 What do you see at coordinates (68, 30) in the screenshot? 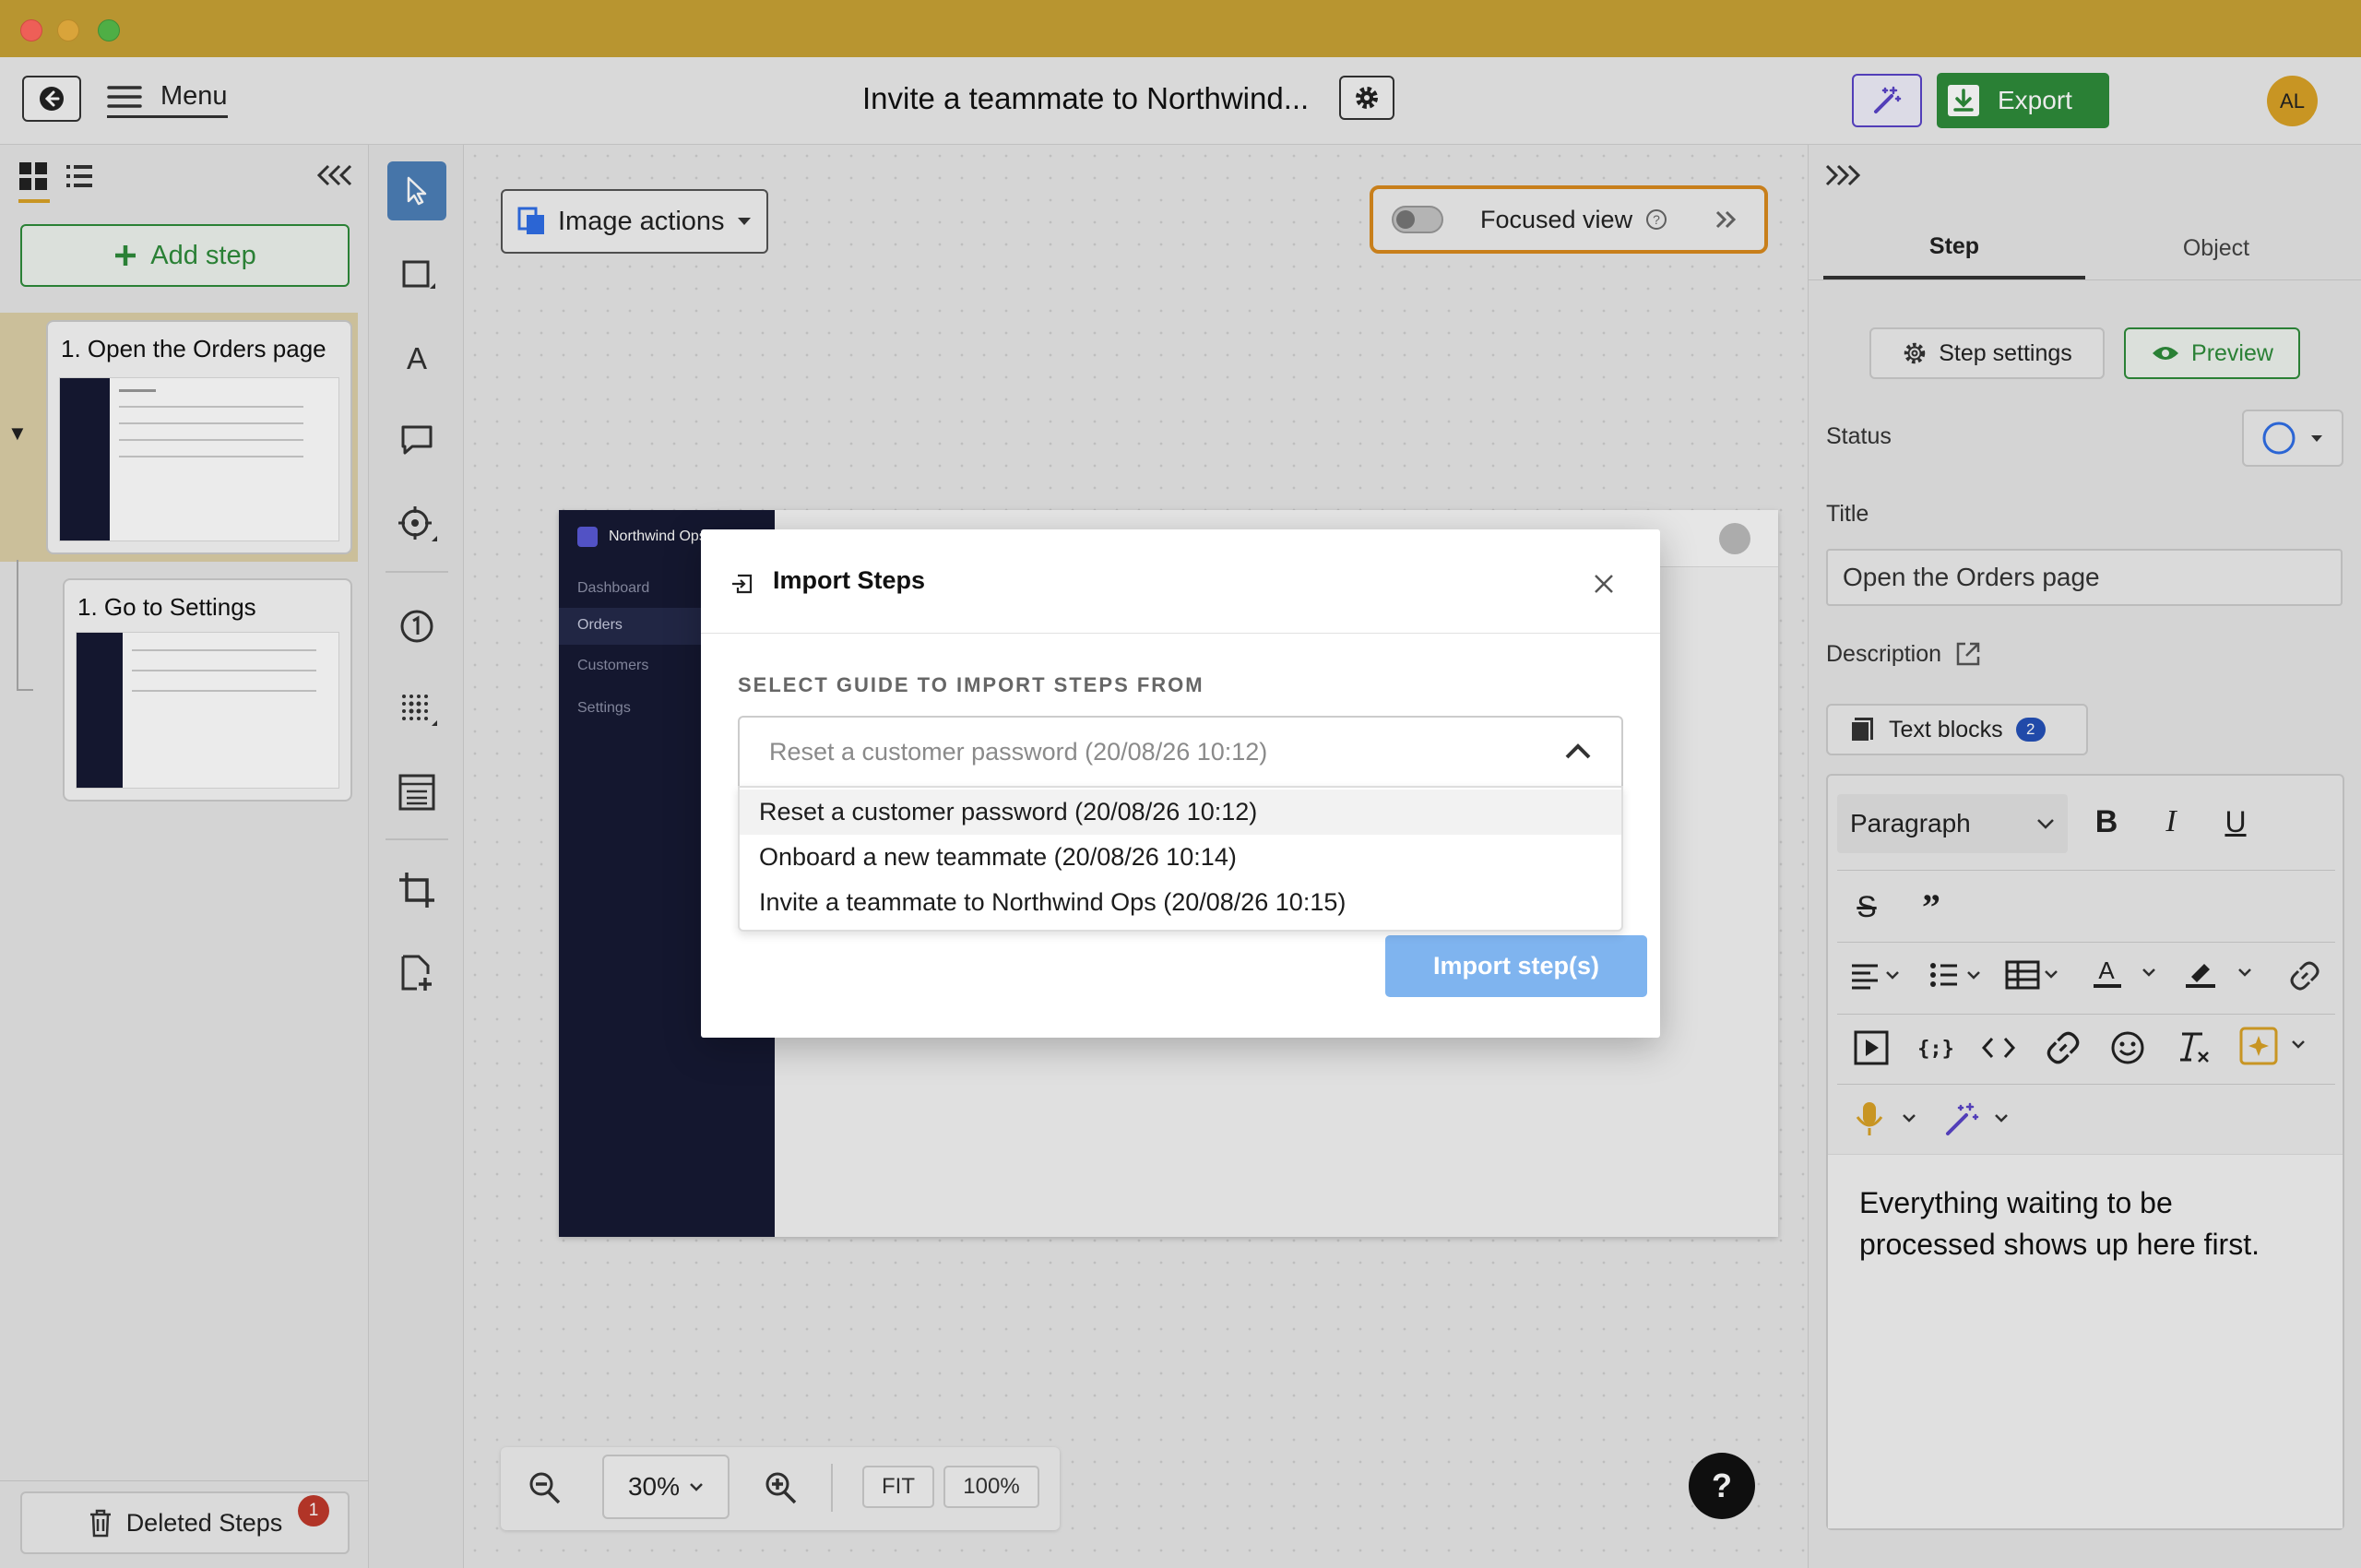
I see `minimize-window-button` at bounding box center [68, 30].